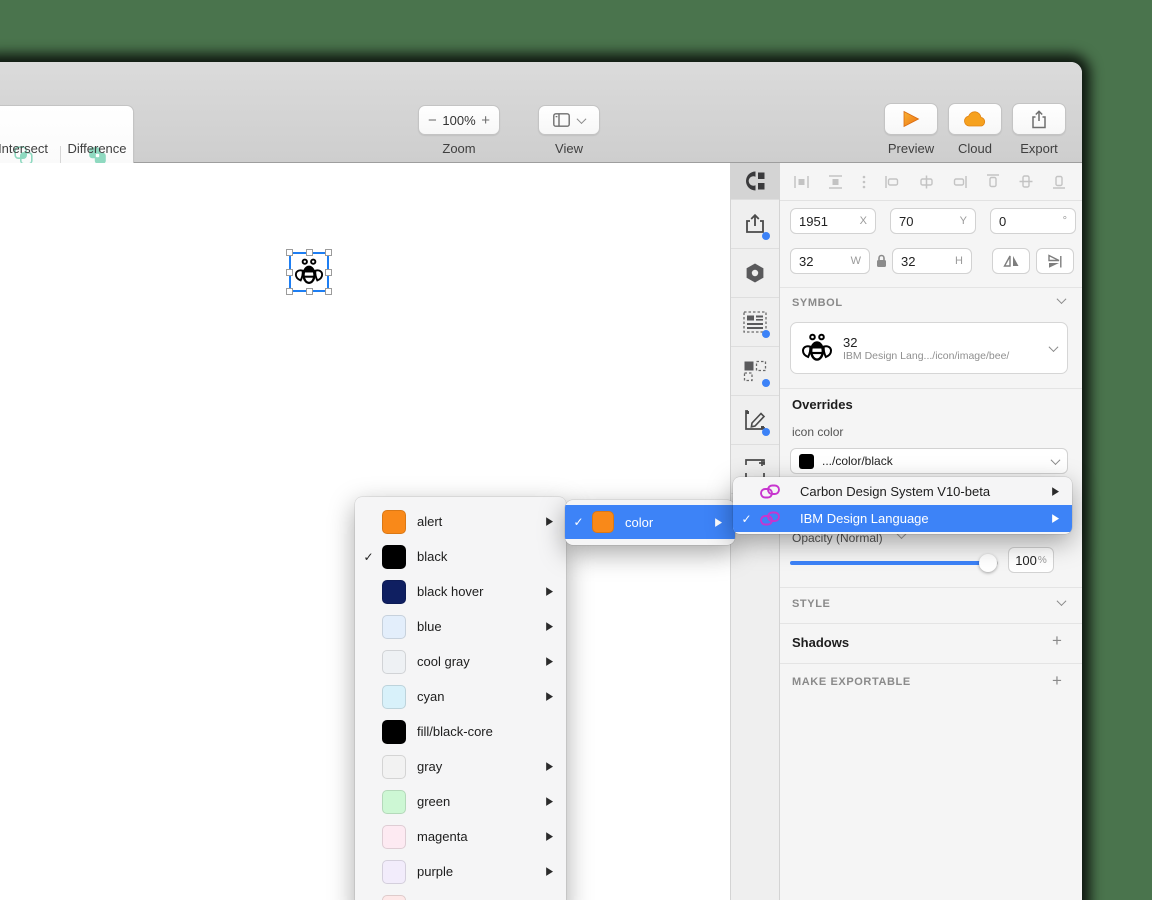 The height and width of the screenshot is (900, 1152). What do you see at coordinates (460, 836) in the screenshot?
I see `menu-item-magenta: magenta ▶` at bounding box center [460, 836].